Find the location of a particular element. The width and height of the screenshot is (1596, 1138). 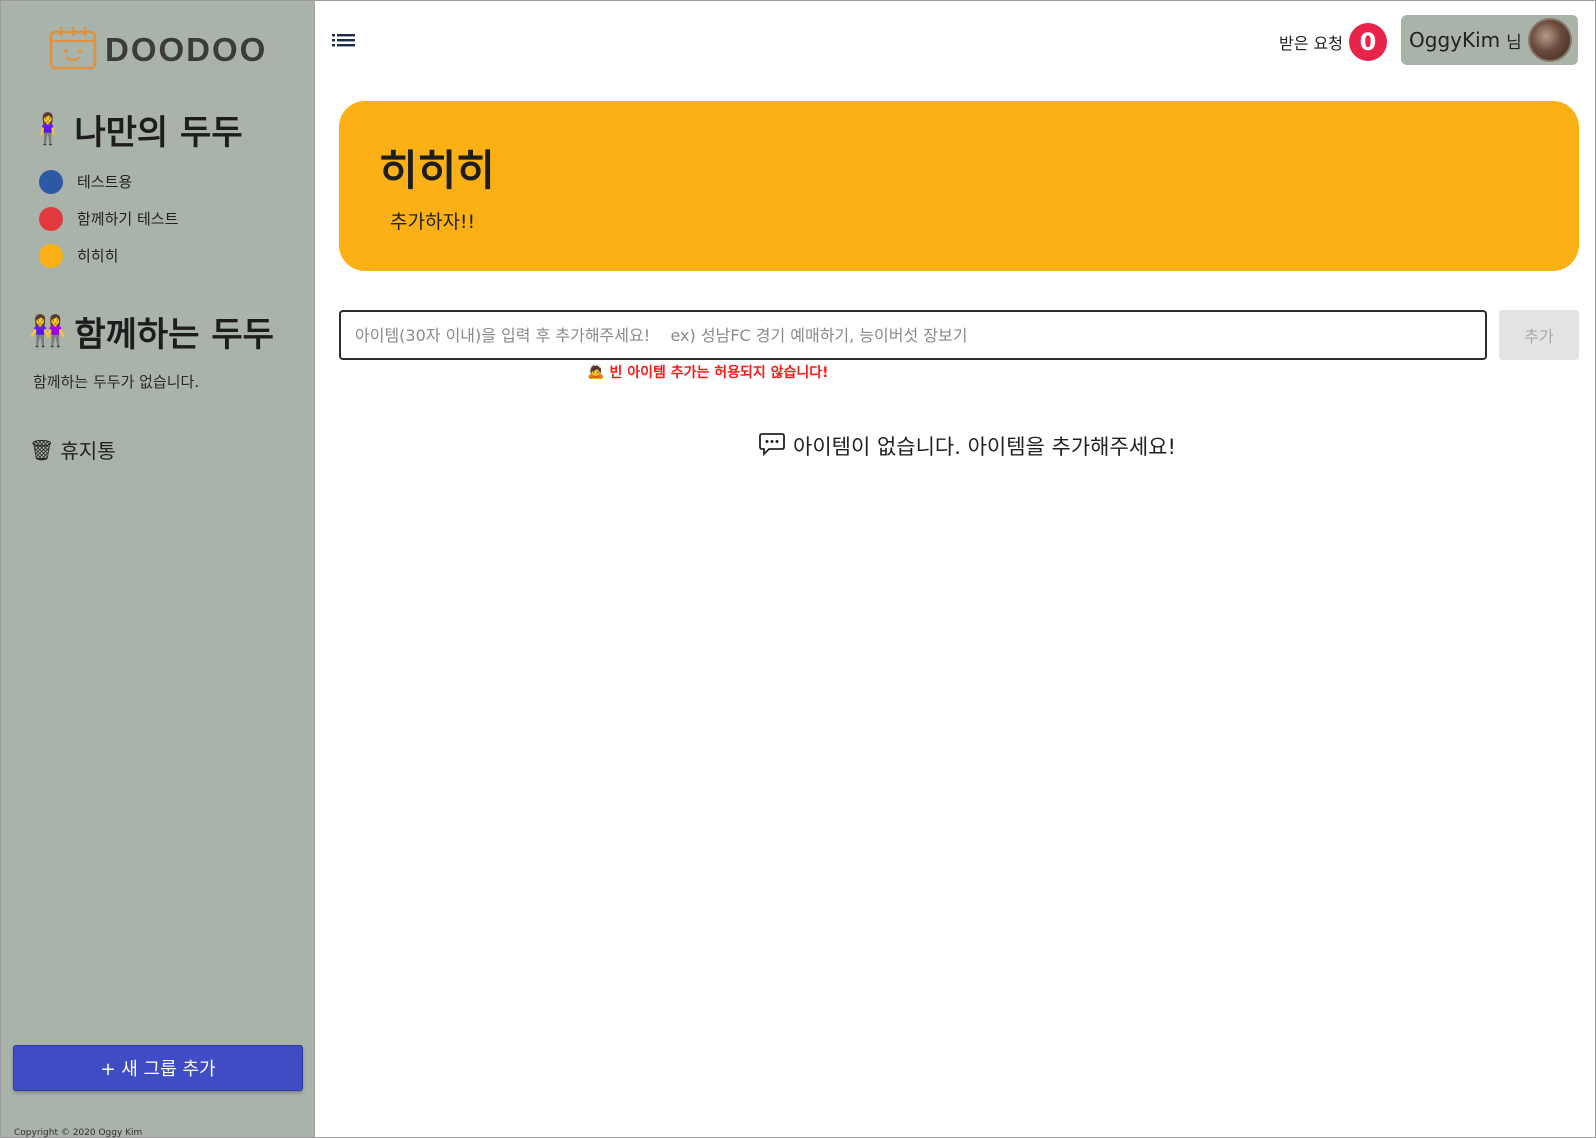

shared-doodoo-title: 함께하는 두두 is located at coordinates (174, 335).